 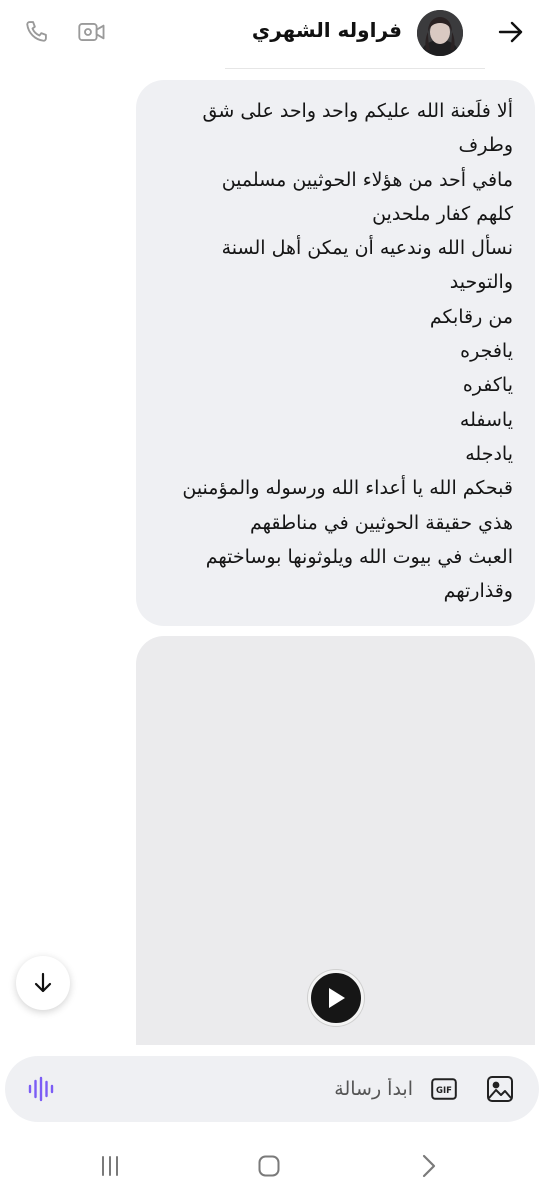 I want to click on message-line: والتوحيد, so click(x=481, y=282).